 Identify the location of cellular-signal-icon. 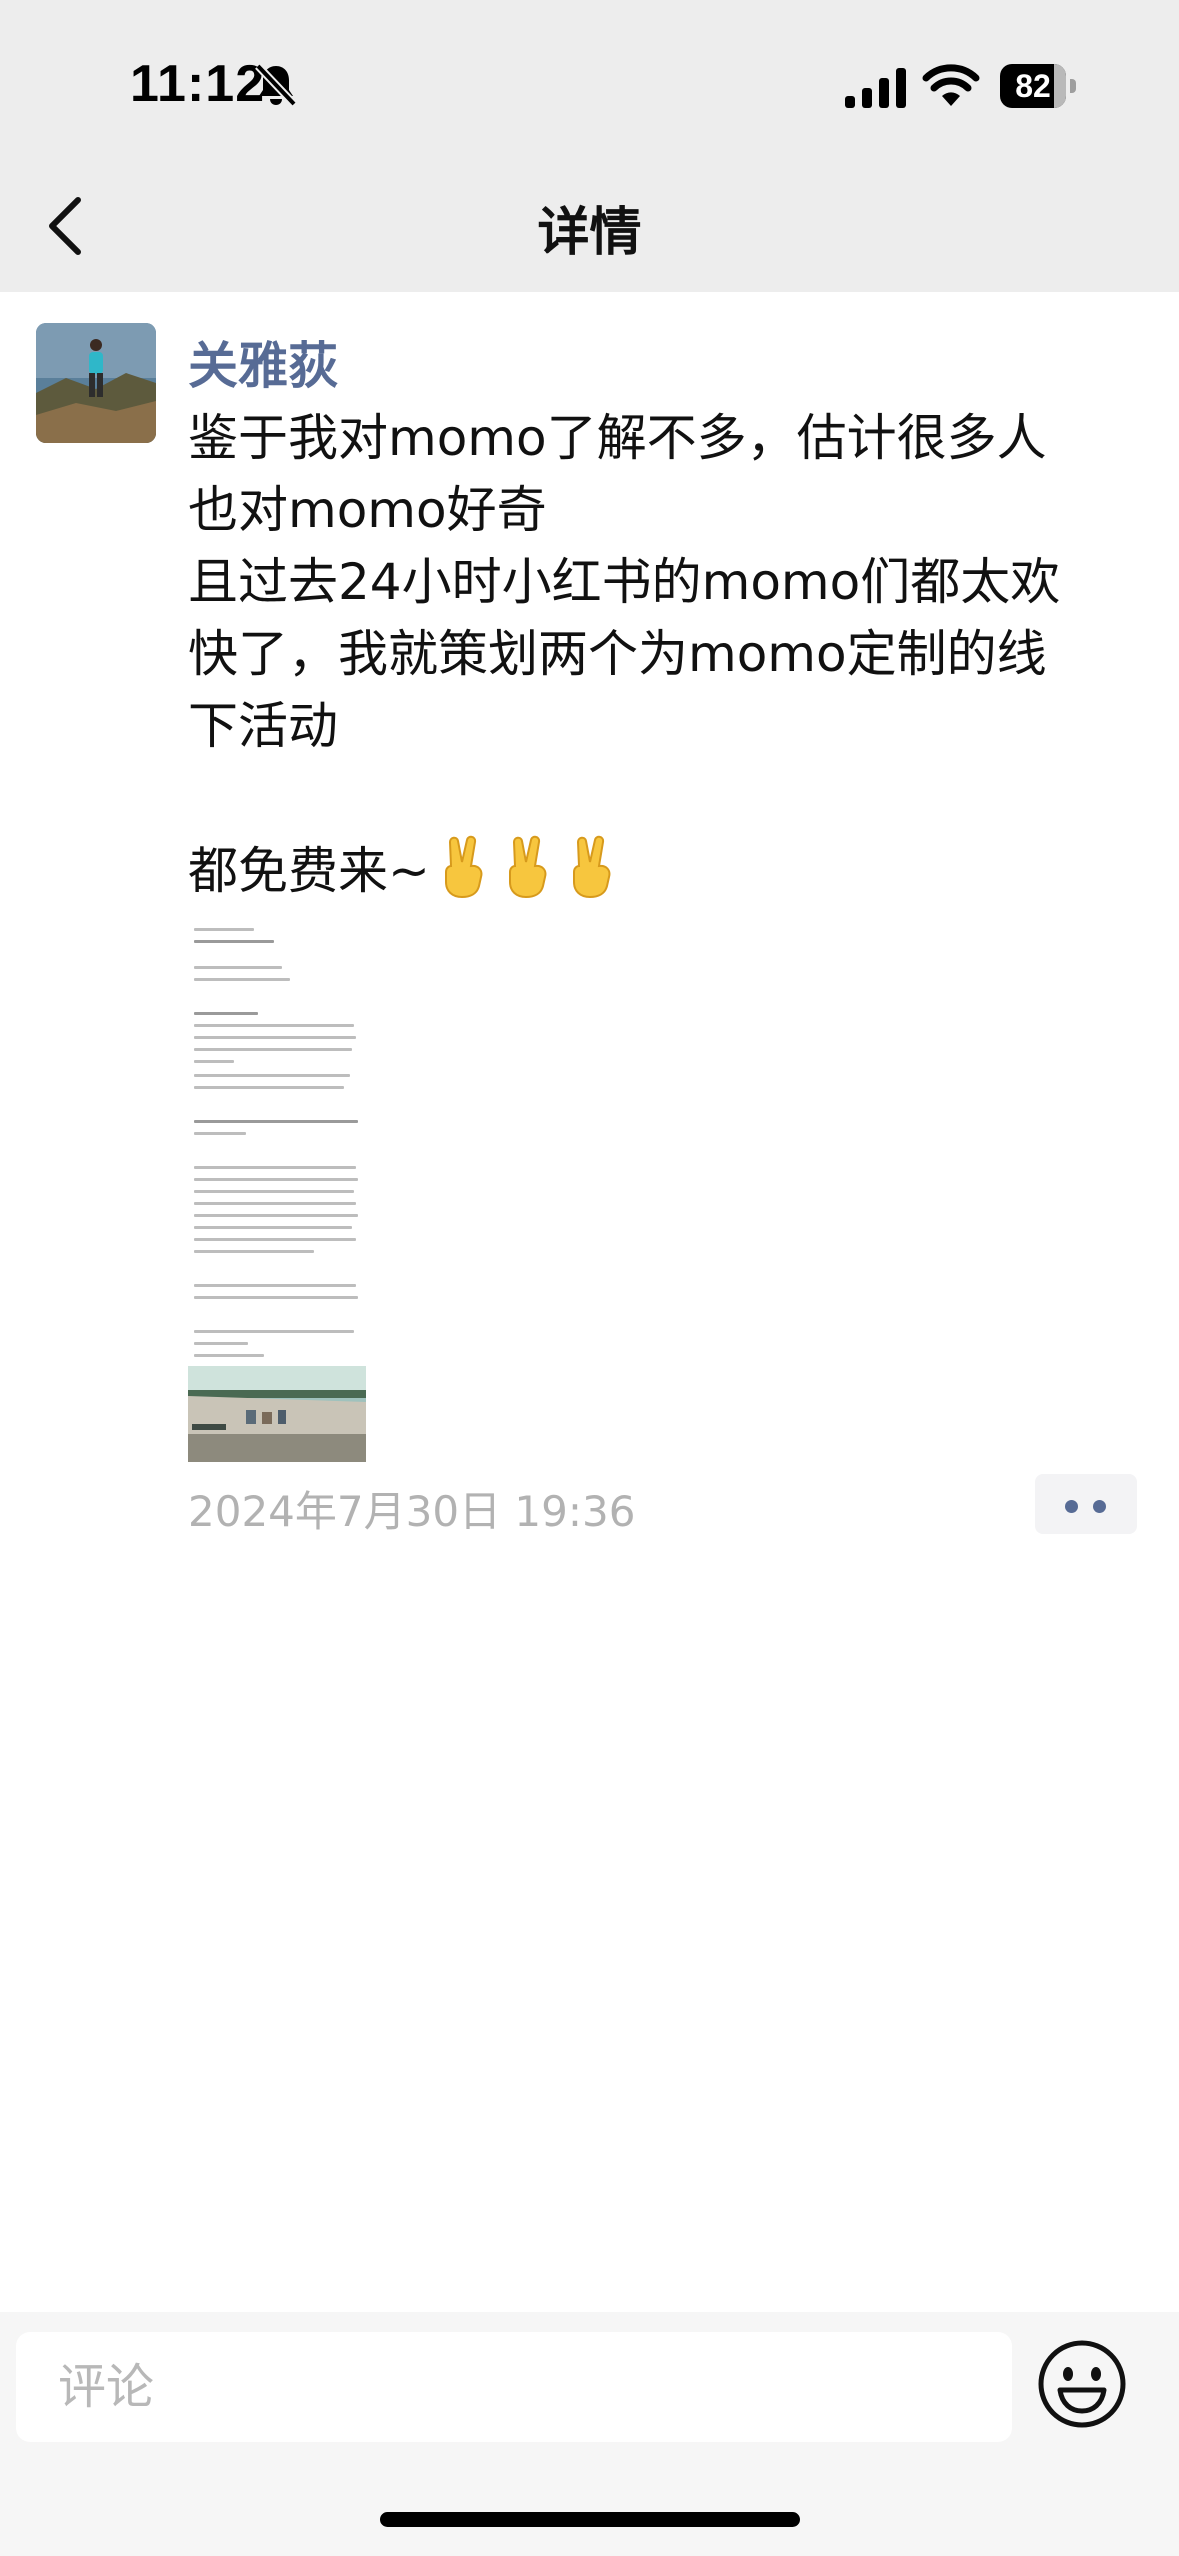
(875, 88).